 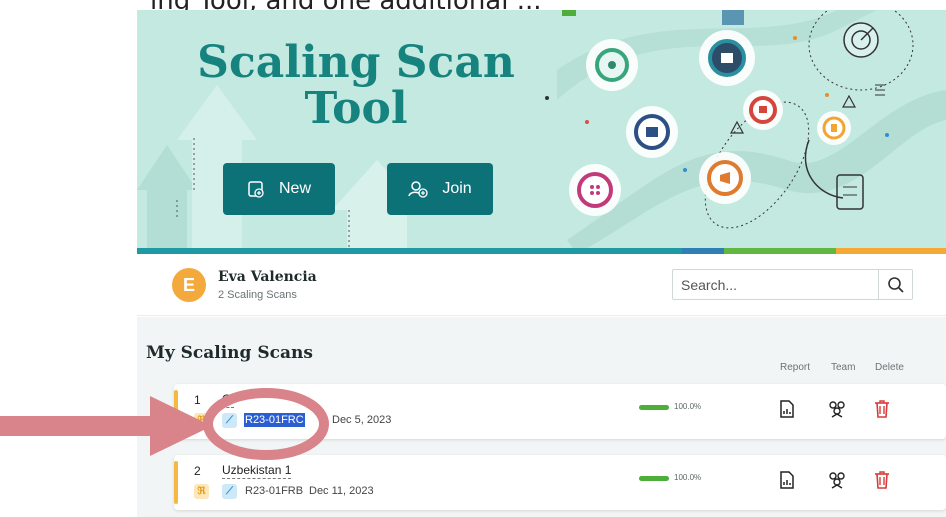 What do you see at coordinates (560, 411) in the screenshot?
I see `scan-row: 1 Ol ℜ ⟋ R23-01FRC Dec 5, 2023 100.0%` at bounding box center [560, 411].